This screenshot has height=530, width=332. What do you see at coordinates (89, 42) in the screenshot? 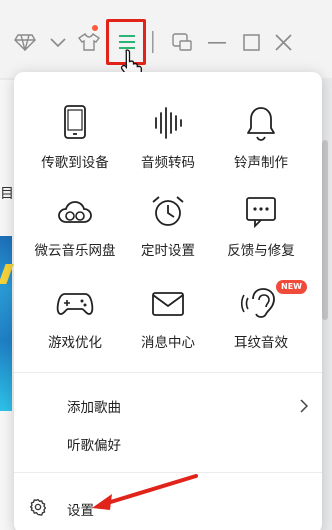
I see `tshirt-icon` at bounding box center [89, 42].